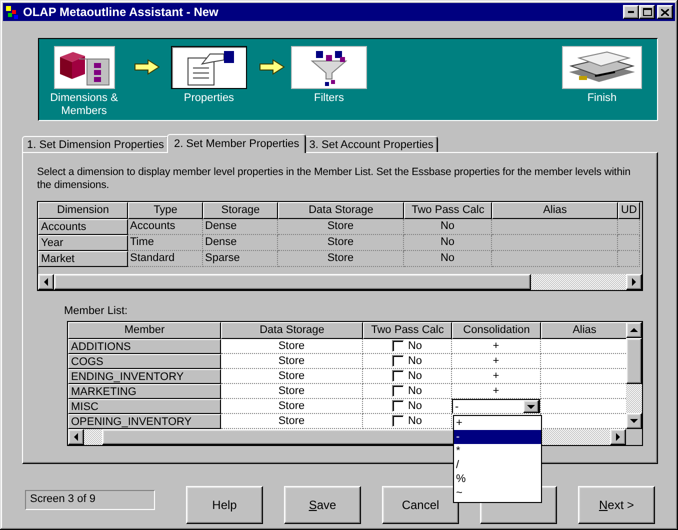 This screenshot has height=530, width=678. I want to click on row-header: ADDITIONS, so click(144, 346).